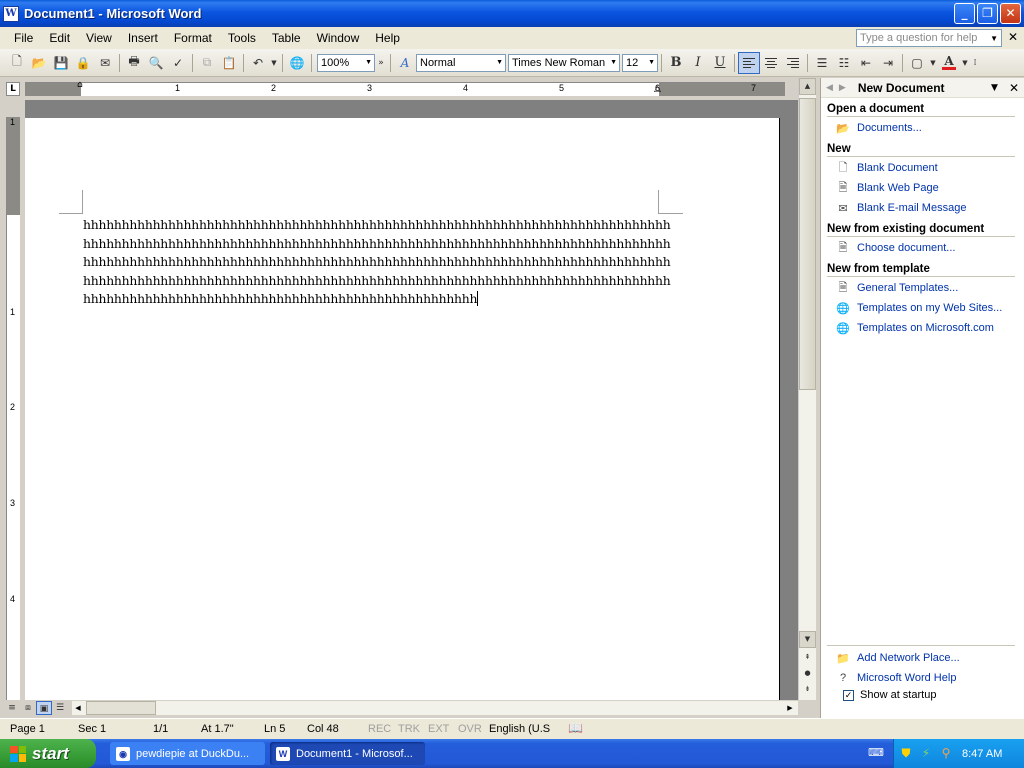 The image size is (1024, 768). Describe the element at coordinates (906, 754) in the screenshot. I see `security-shield-icon: ⛊` at that location.